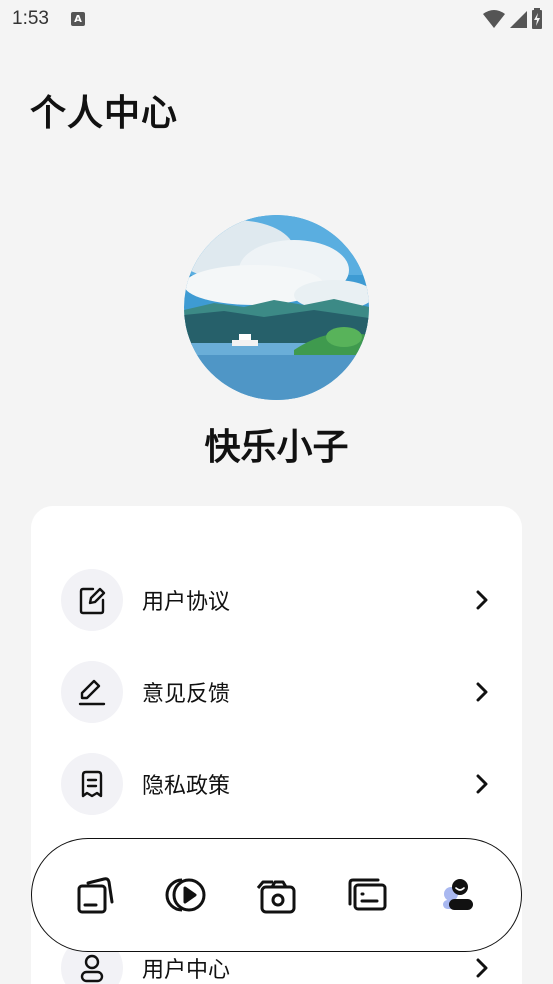  I want to click on play-icon, so click(185, 895).